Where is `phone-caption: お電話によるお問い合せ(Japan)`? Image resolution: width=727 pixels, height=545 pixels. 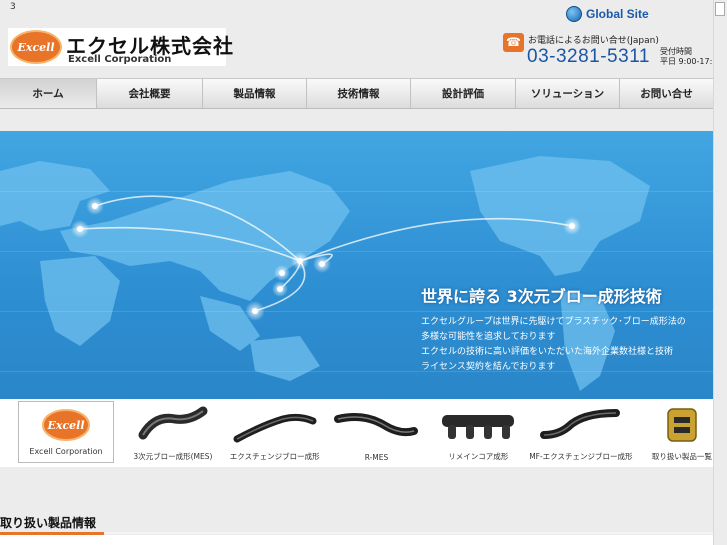
phone-caption: お電話によるお問い合せ(Japan) is located at coordinates (593, 41).